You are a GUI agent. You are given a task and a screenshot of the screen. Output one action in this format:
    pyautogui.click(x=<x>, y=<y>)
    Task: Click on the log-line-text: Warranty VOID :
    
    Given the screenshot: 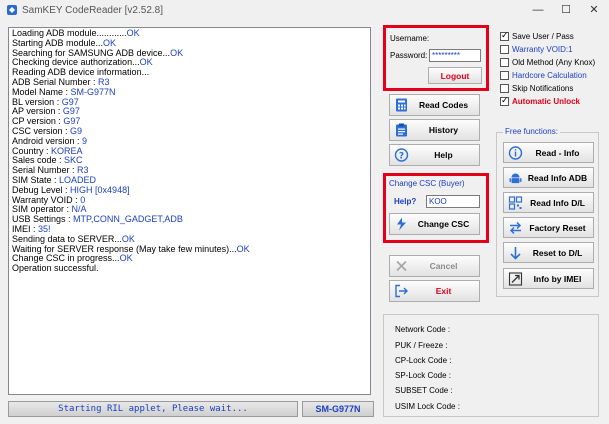 What is the action you would take?
    pyautogui.click(x=46, y=199)
    